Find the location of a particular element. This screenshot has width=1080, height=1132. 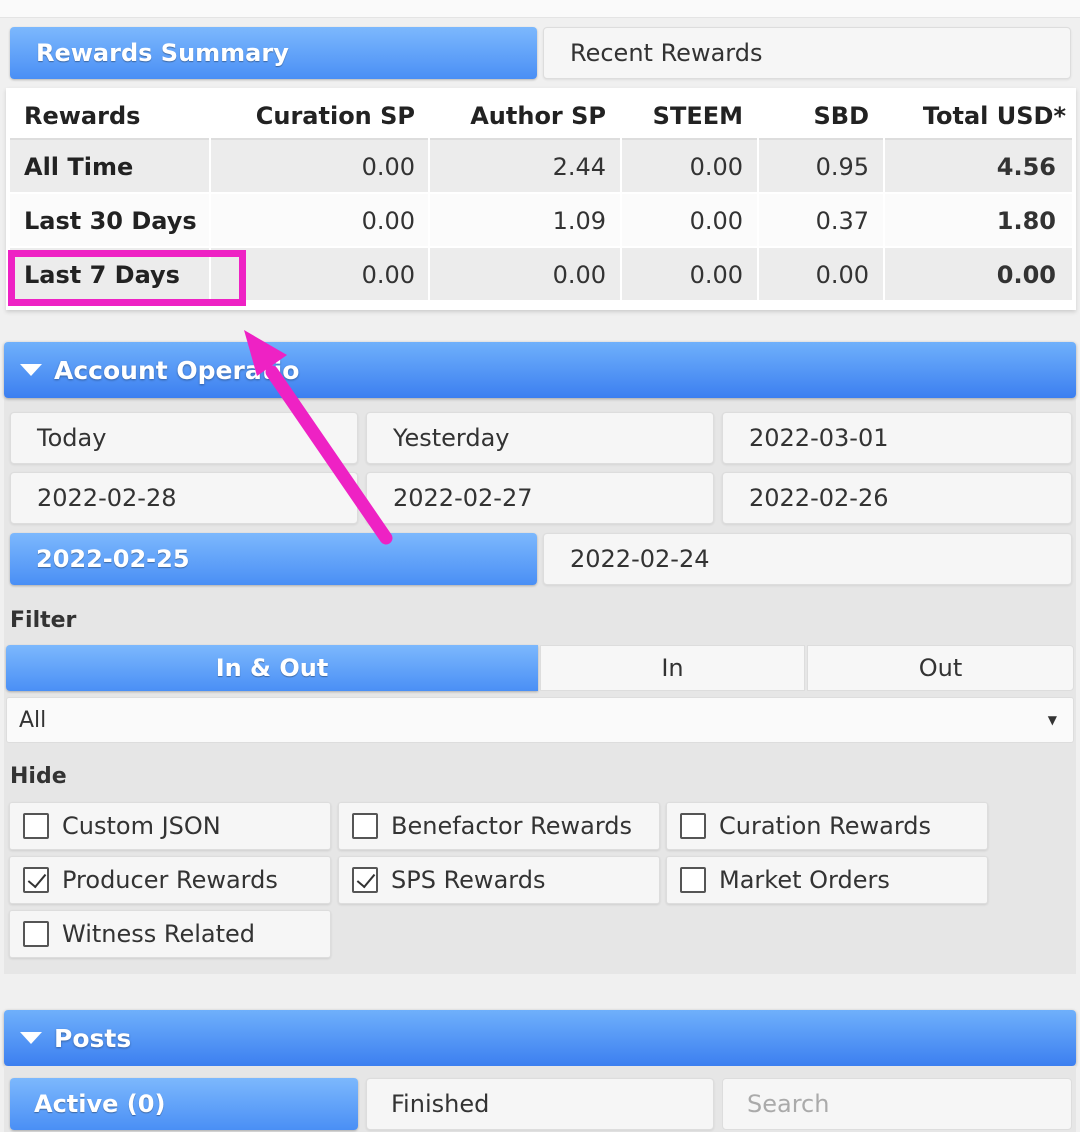

annotation-arrow-icon is located at coordinates (318, 437).